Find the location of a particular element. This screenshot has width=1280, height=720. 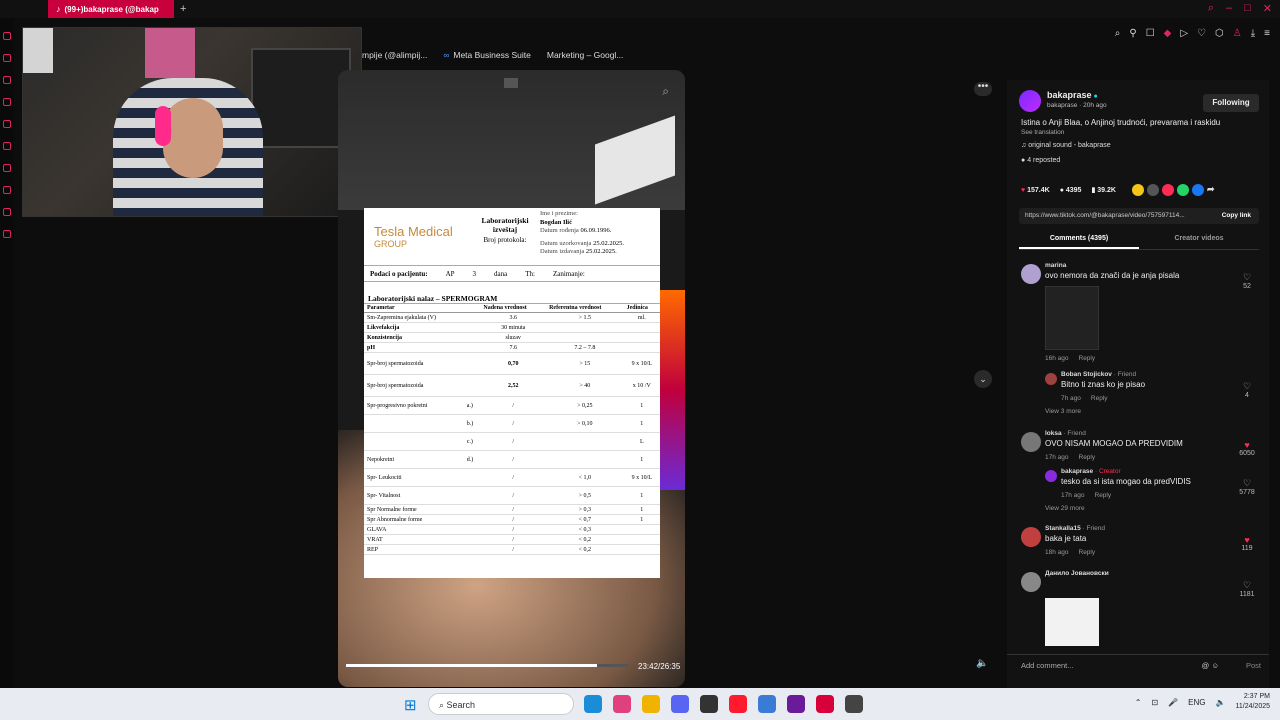

comment-author: loksa · Friend is located at coordinates (1065, 433).